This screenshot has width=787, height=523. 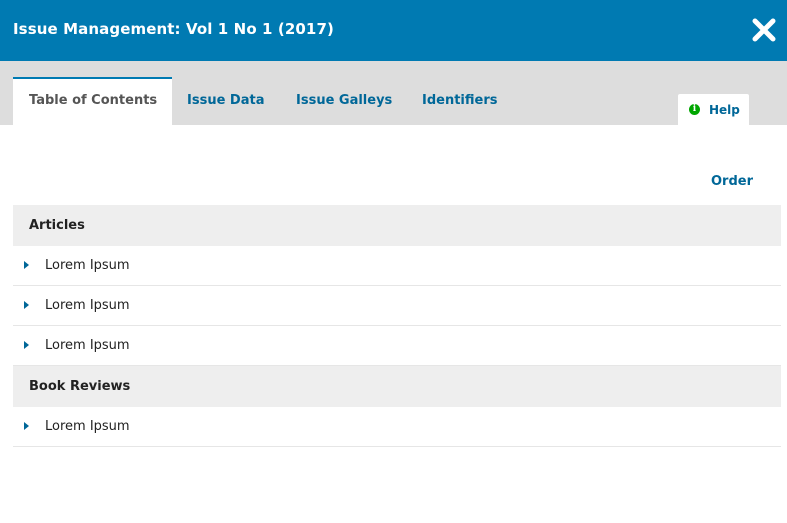 I want to click on help-label: Help, so click(x=724, y=109).